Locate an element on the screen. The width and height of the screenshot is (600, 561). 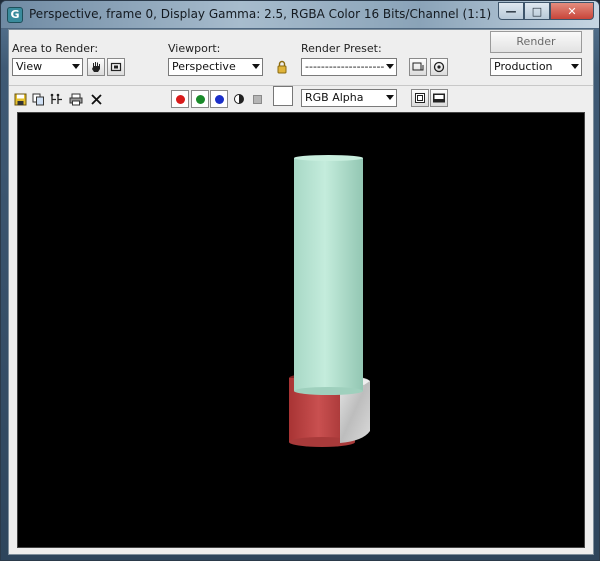
green-channel-icon is located at coordinates (200, 99).